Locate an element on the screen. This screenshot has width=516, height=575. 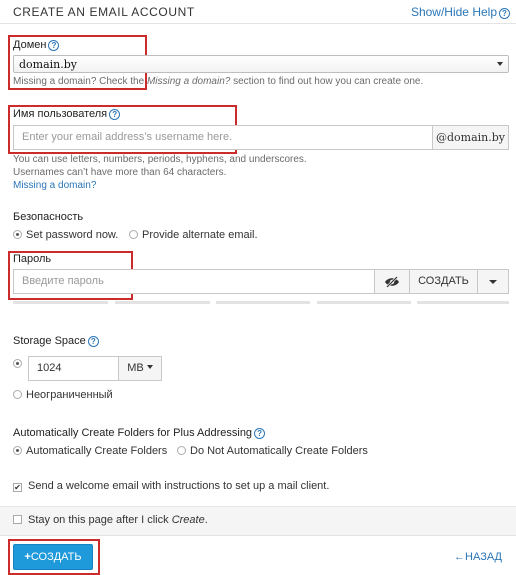
stay-label-em: Create is located at coordinates (188, 520).